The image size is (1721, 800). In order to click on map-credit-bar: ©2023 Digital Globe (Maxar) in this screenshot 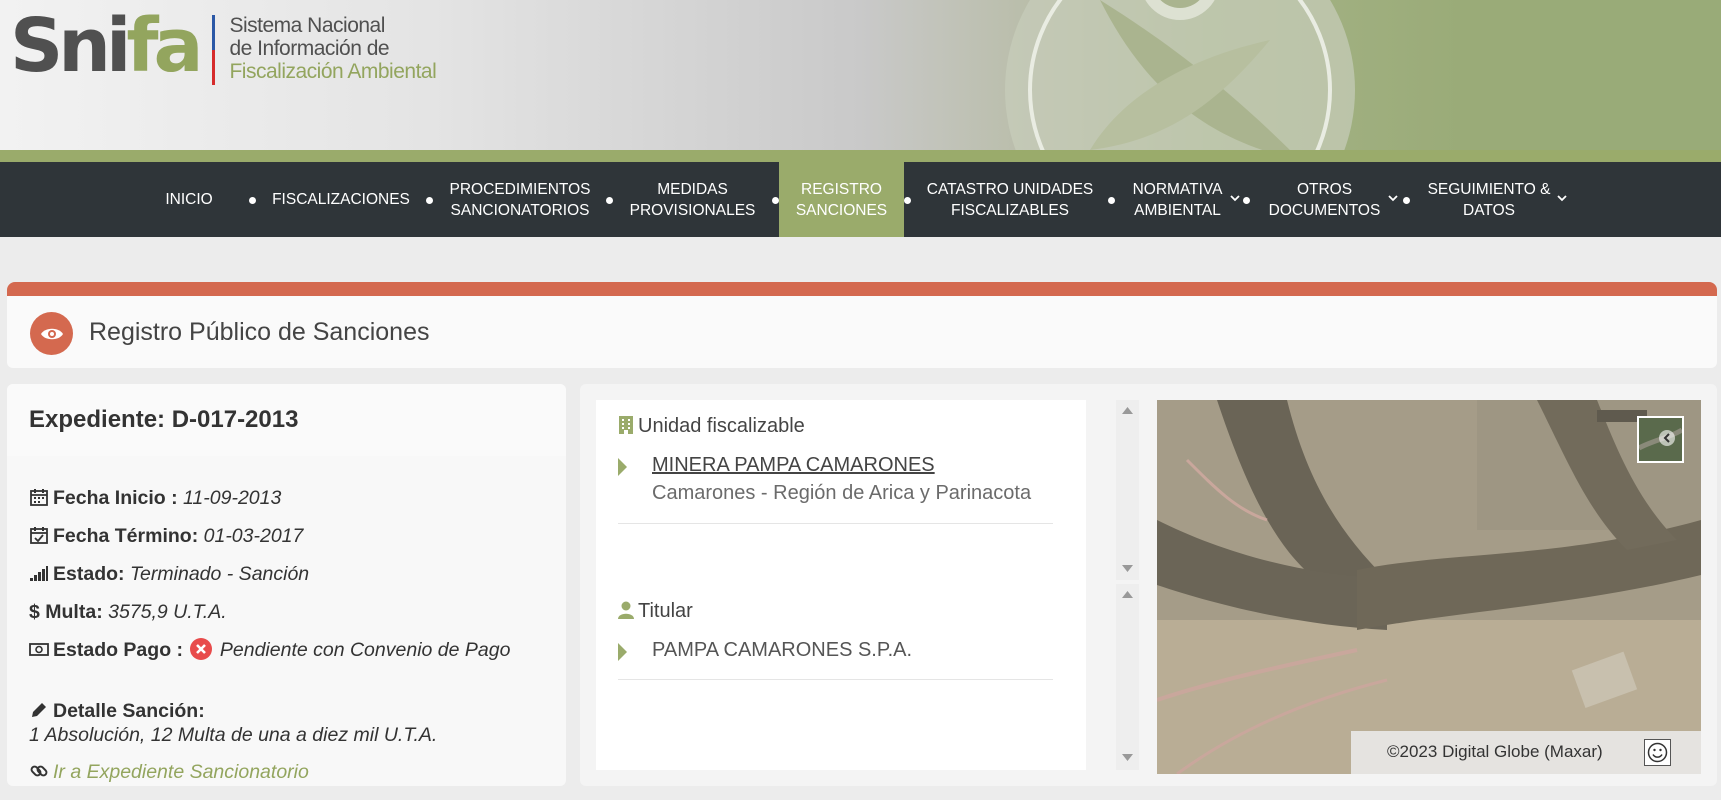, I will do `click(1526, 752)`.